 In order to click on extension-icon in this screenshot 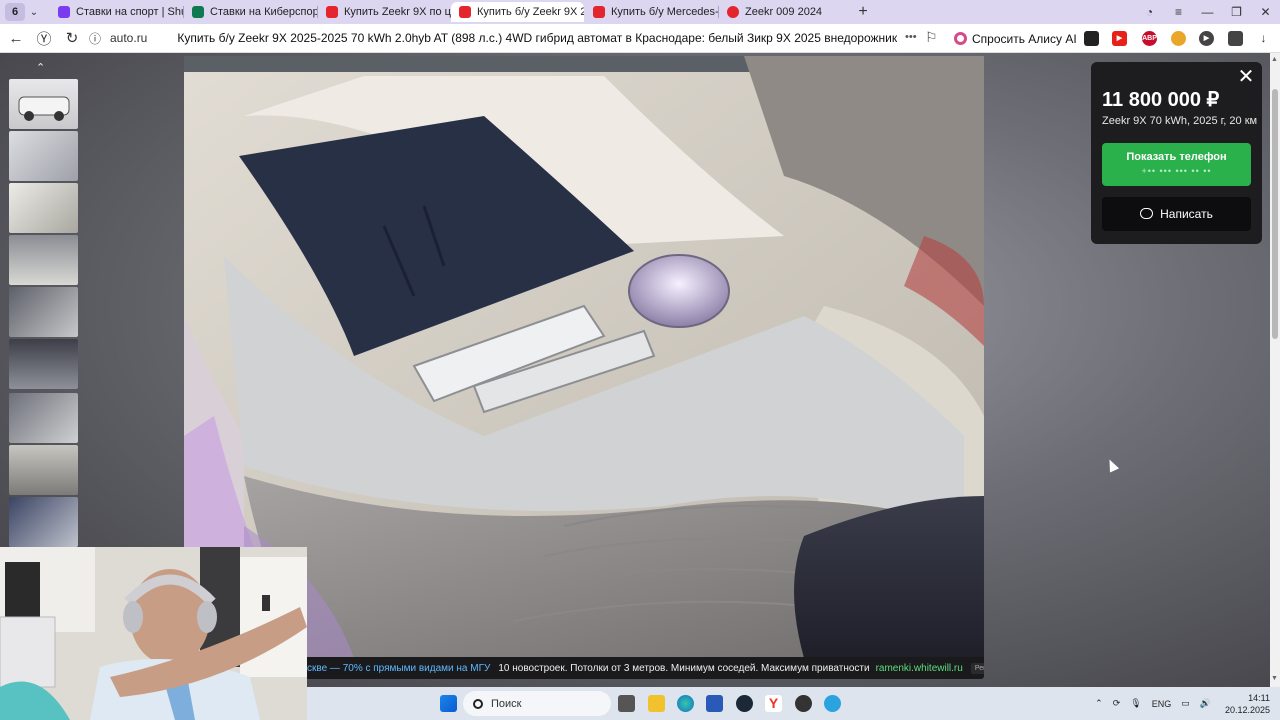, I will do `click(1178, 38)`.